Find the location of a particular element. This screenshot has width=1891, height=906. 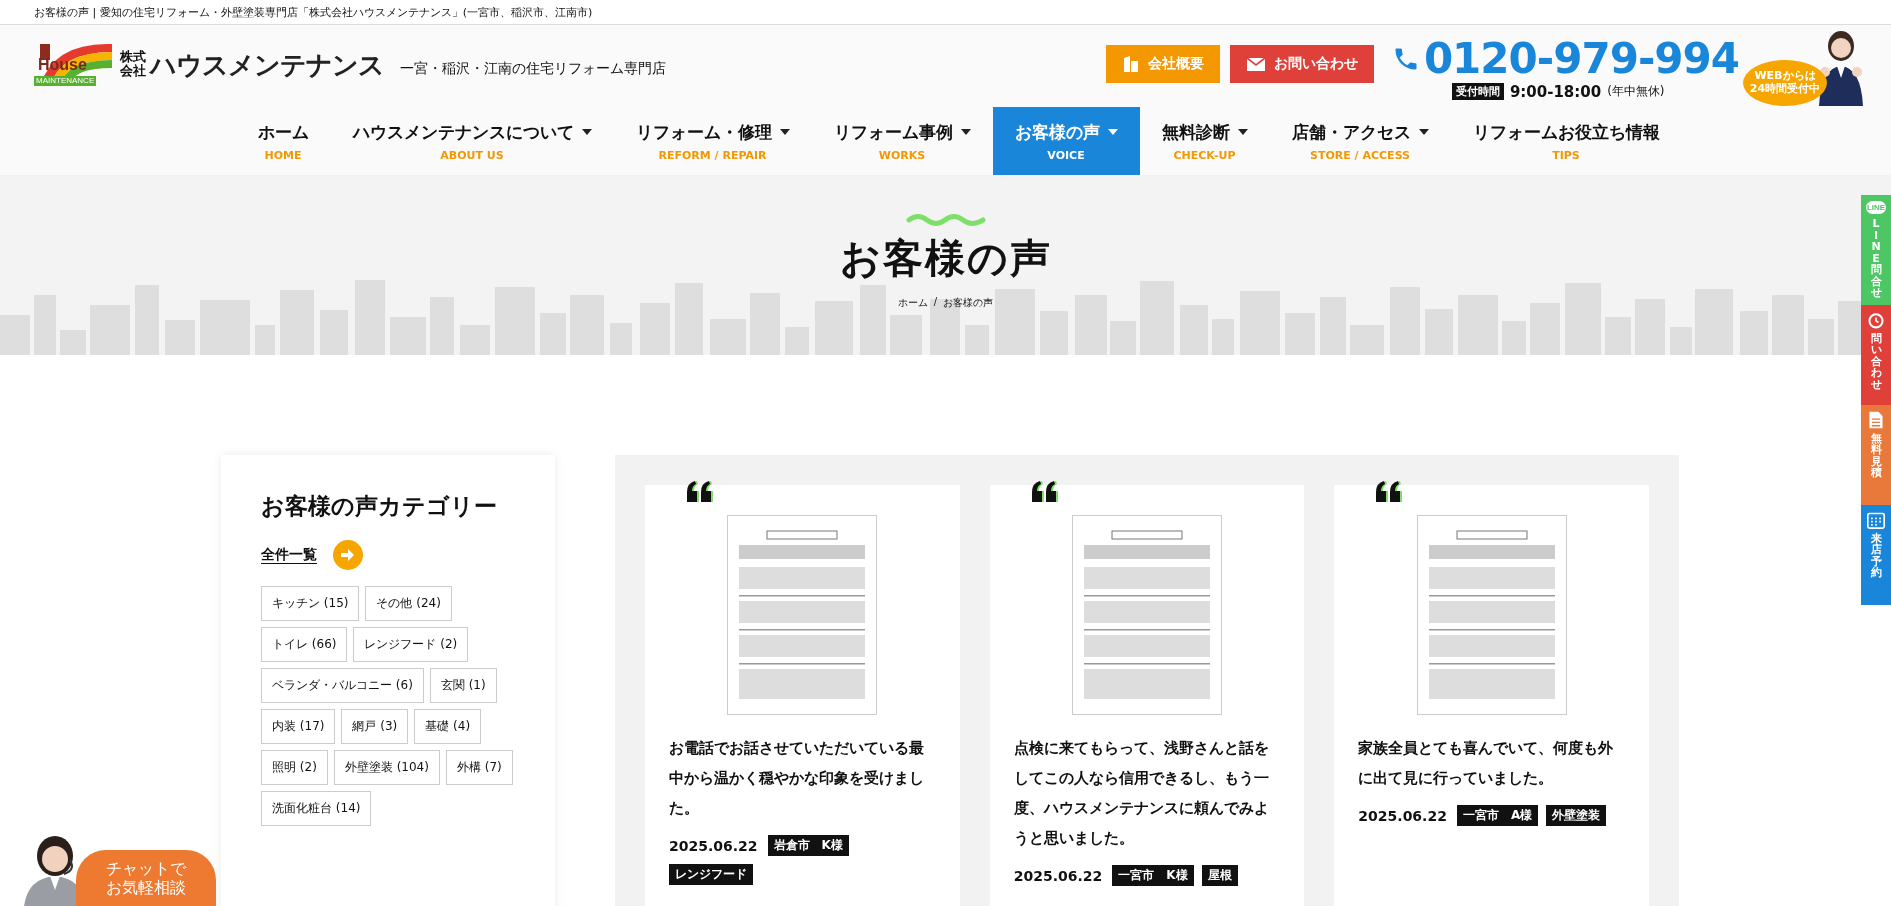

nav-item: ホーム HOME is located at coordinates (283, 141).